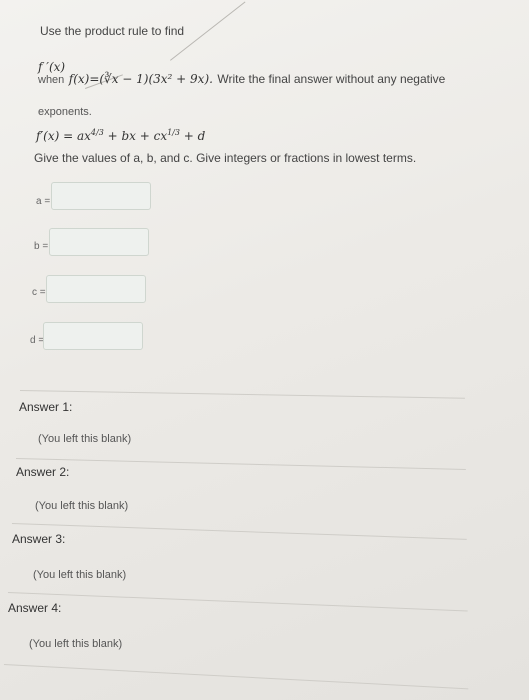  I want to click on input-d, so click(93, 336).